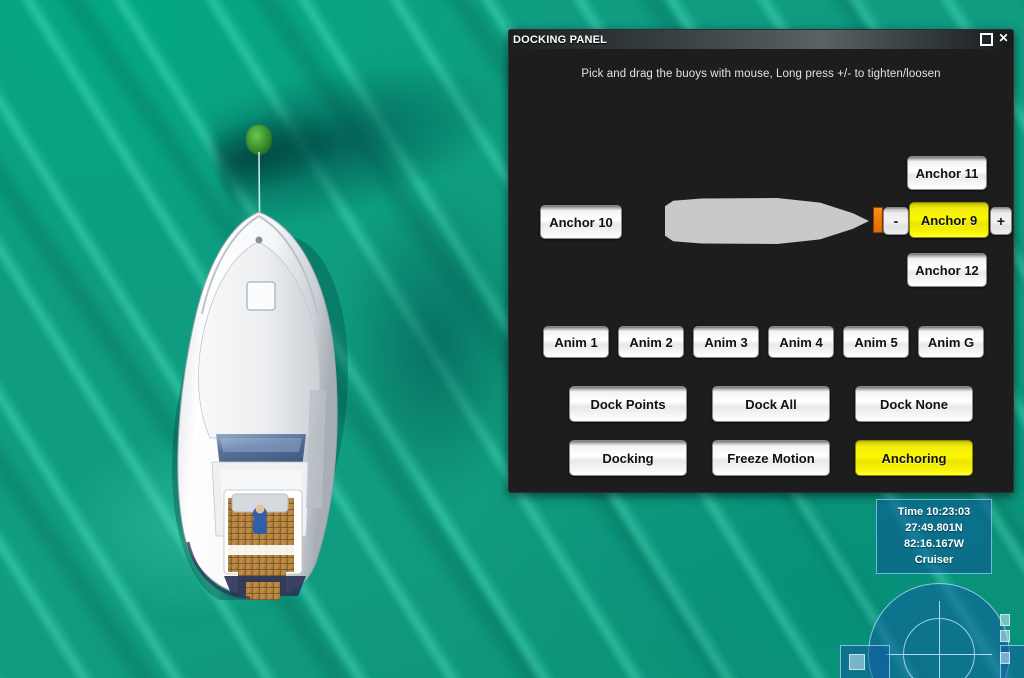 Image resolution: width=1024 pixels, height=678 pixels. I want to click on anim-5-button: Anim 5, so click(876, 342).